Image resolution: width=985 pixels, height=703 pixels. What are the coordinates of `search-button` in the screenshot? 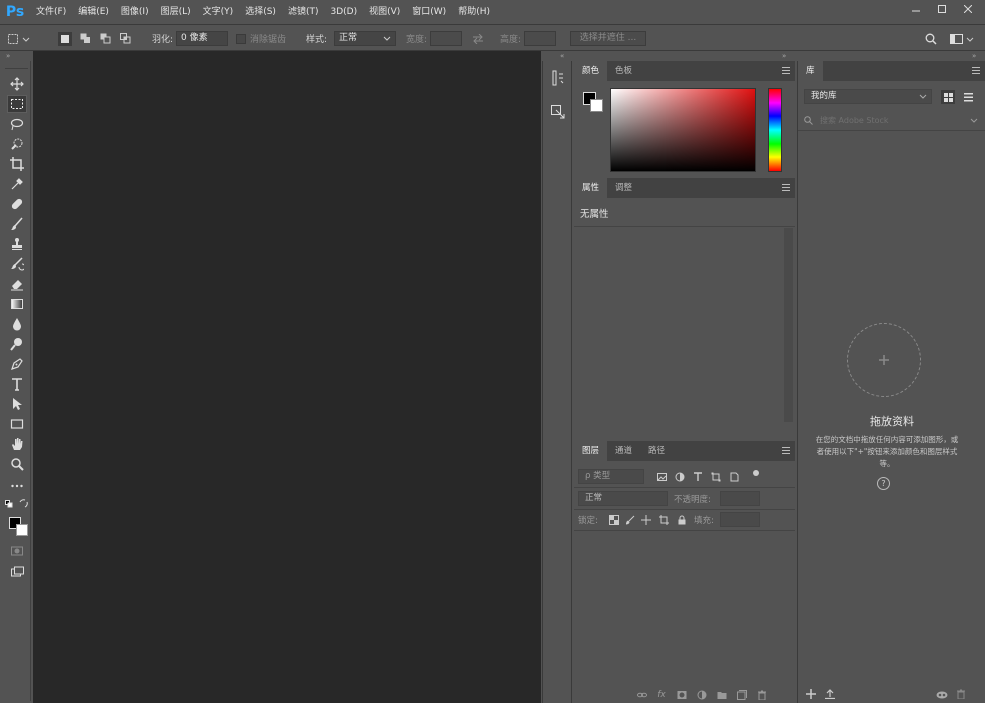 It's located at (931, 38).